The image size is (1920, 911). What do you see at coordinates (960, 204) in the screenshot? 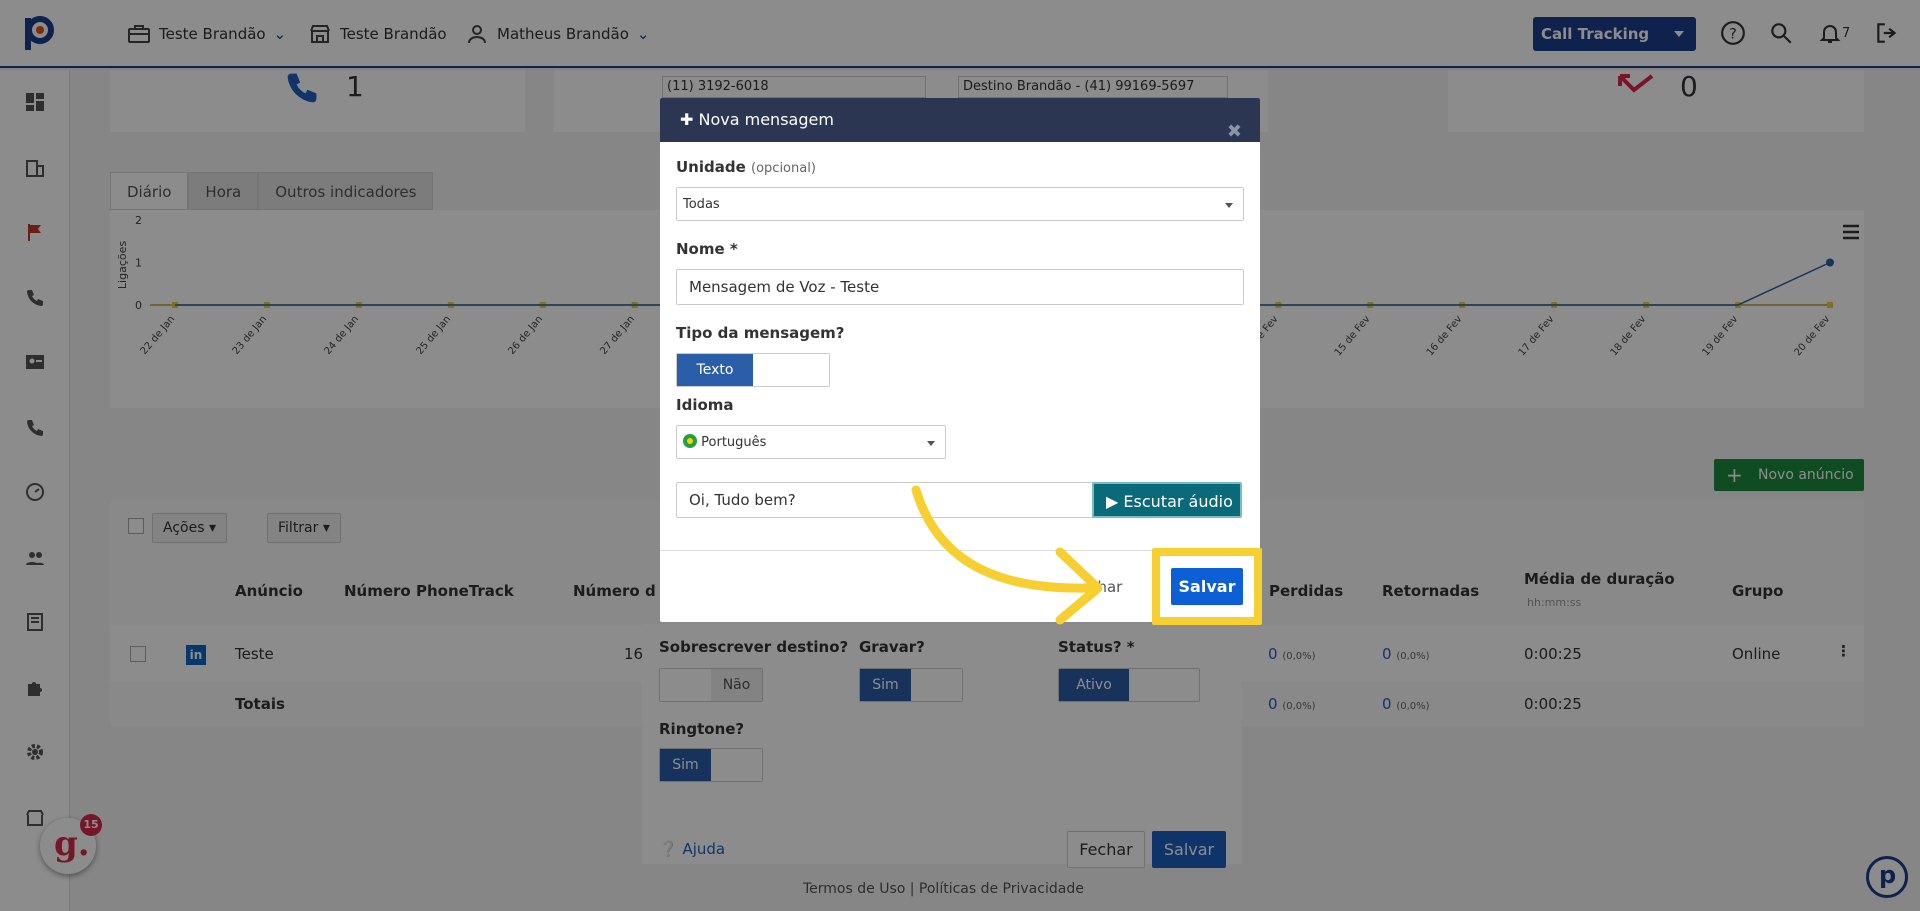
I see `unit-select: Todas` at bounding box center [960, 204].